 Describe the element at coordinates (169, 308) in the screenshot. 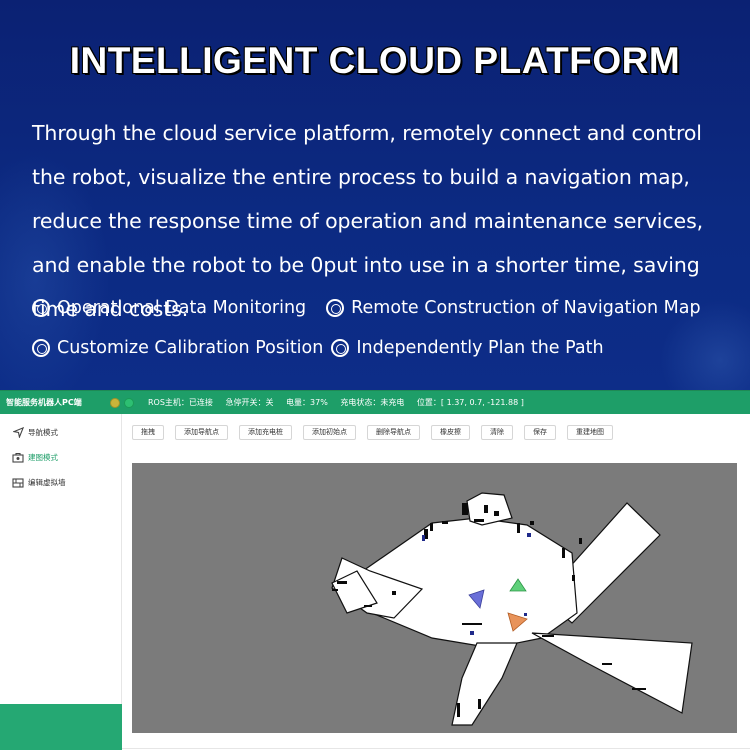

I see `feature-item: Operational Data Monitoring` at that location.